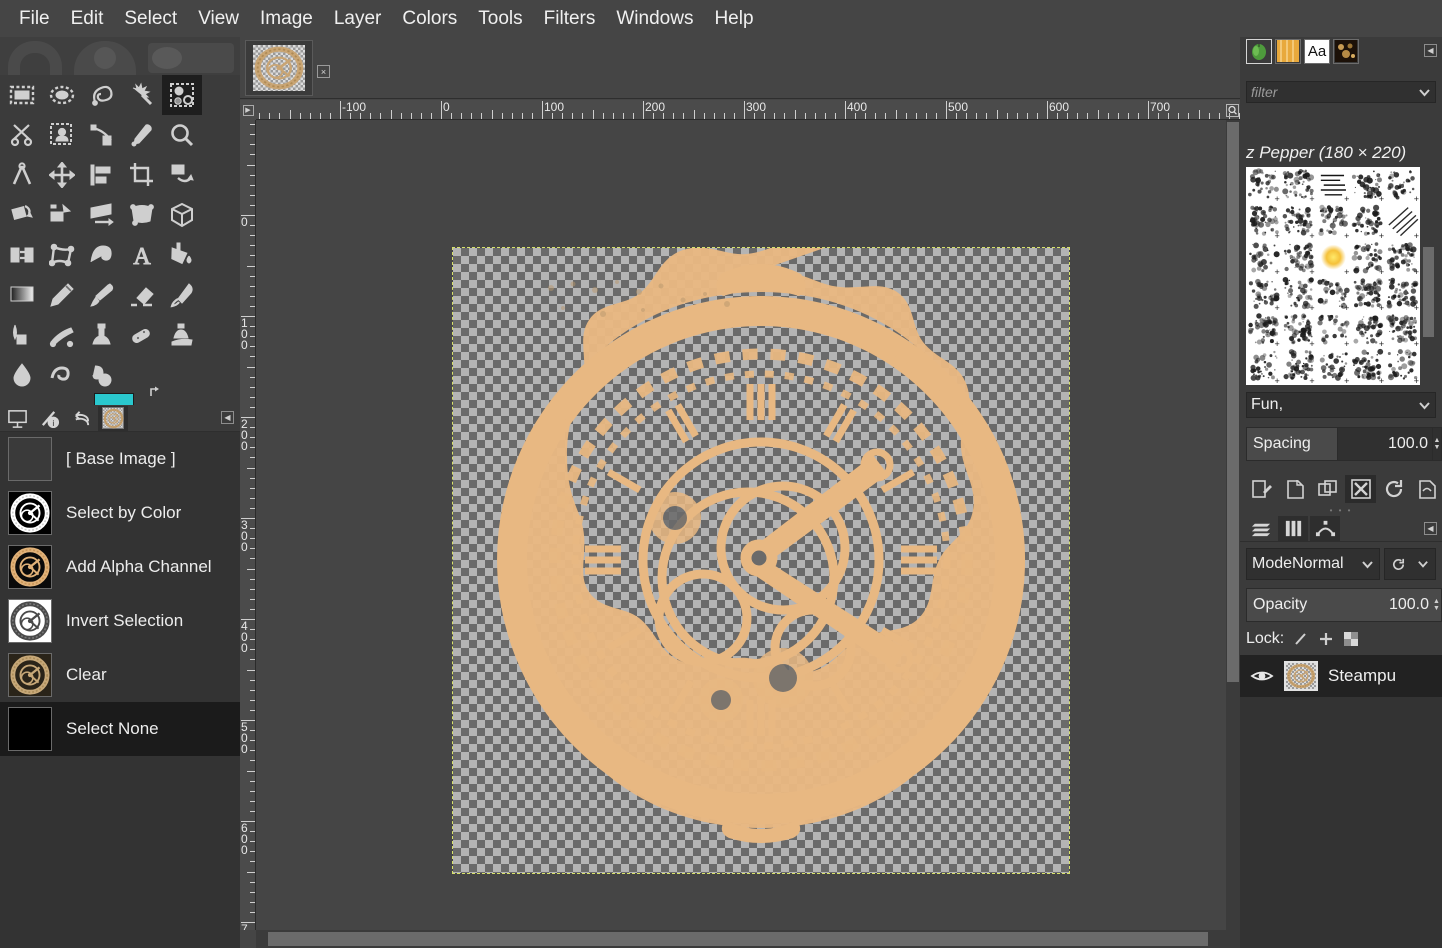  I want to click on spacing-stepper: ▲ ▼, so click(1437, 444).